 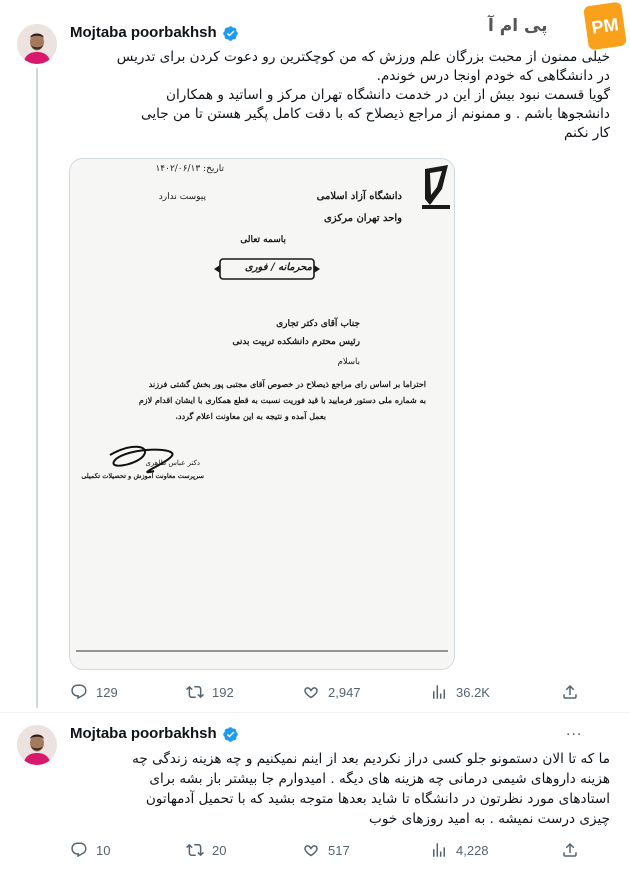 What do you see at coordinates (107, 692) in the screenshot?
I see `reply-count: 129` at bounding box center [107, 692].